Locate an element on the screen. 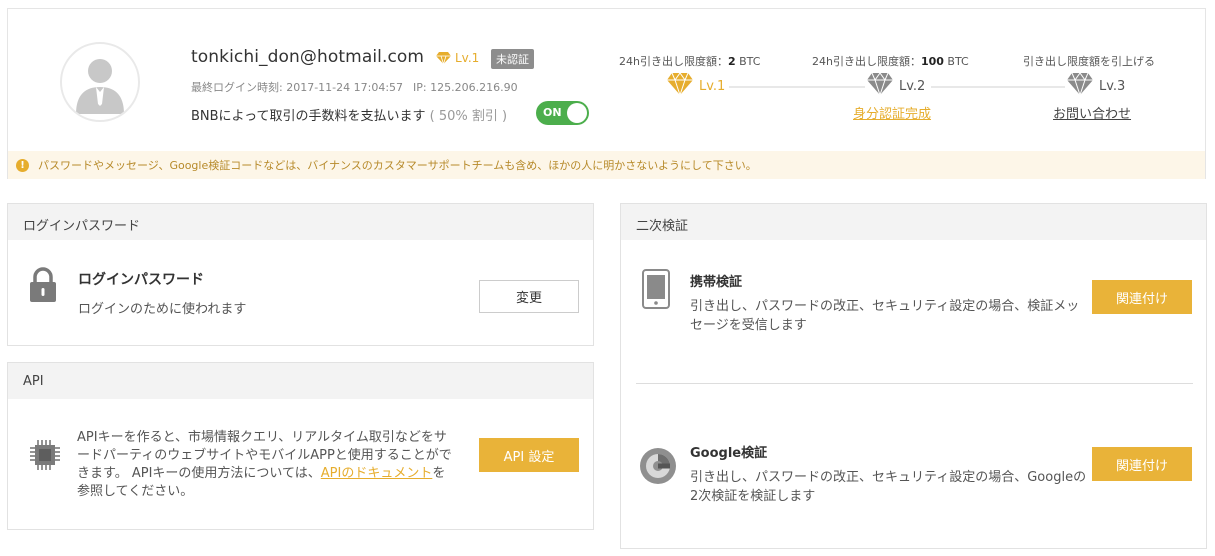 This screenshot has width=1215, height=556. user-email: tonkichi_don@hotmail.com is located at coordinates (308, 57).